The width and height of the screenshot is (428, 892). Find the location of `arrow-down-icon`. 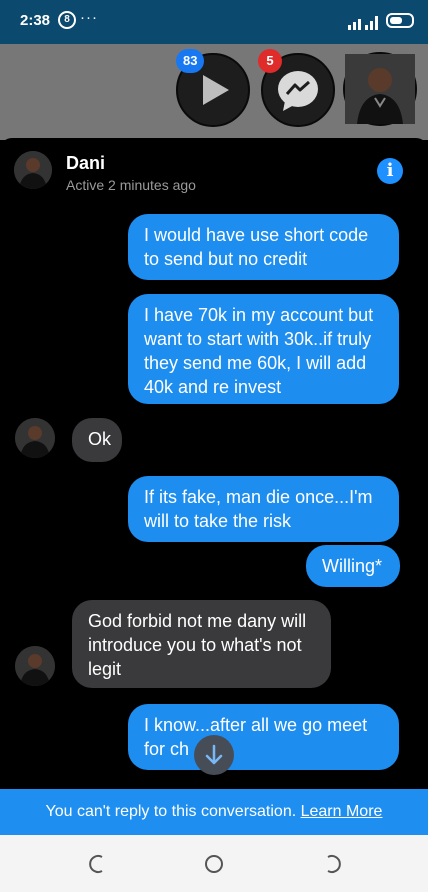

arrow-down-icon is located at coordinates (214, 754).